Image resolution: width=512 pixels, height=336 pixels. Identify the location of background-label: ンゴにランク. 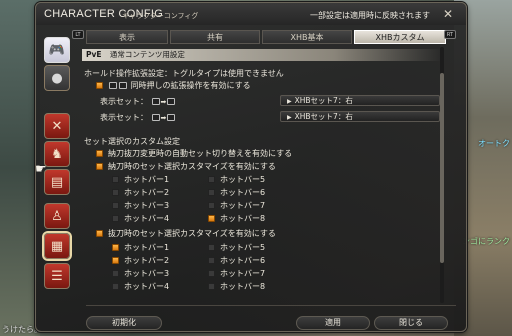
(486, 241).